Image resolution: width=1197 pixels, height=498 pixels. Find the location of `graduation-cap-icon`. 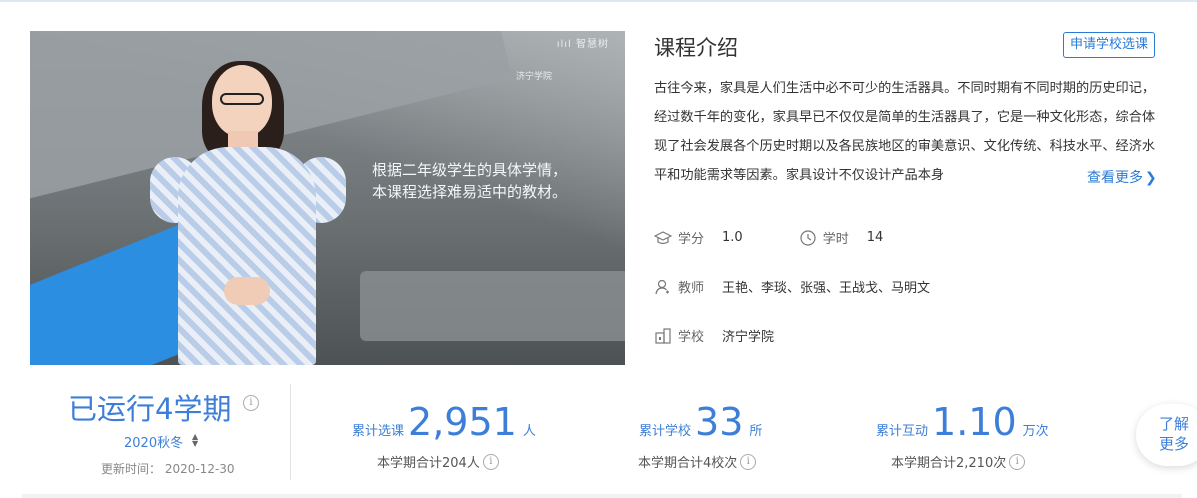

graduation-cap-icon is located at coordinates (663, 237).